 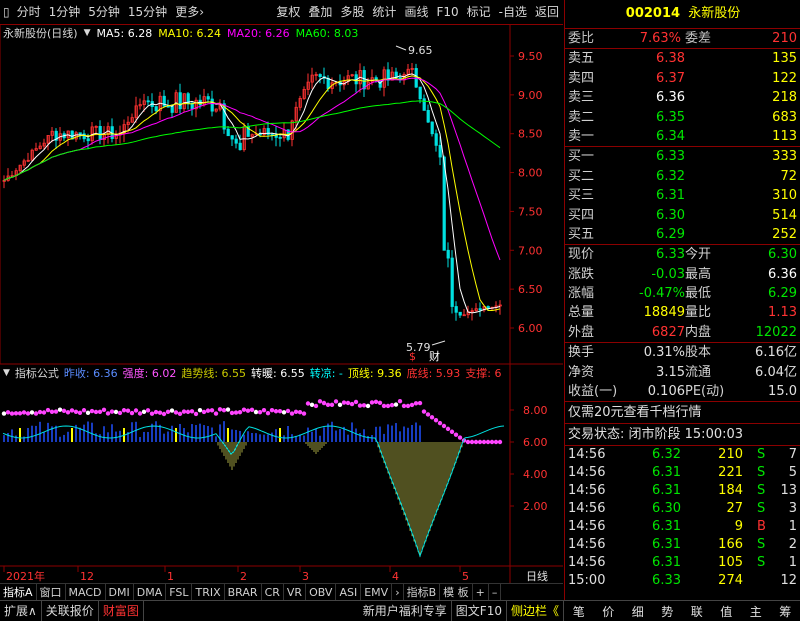 I want to click on indicator-tab-11: ASI, so click(x=349, y=592).